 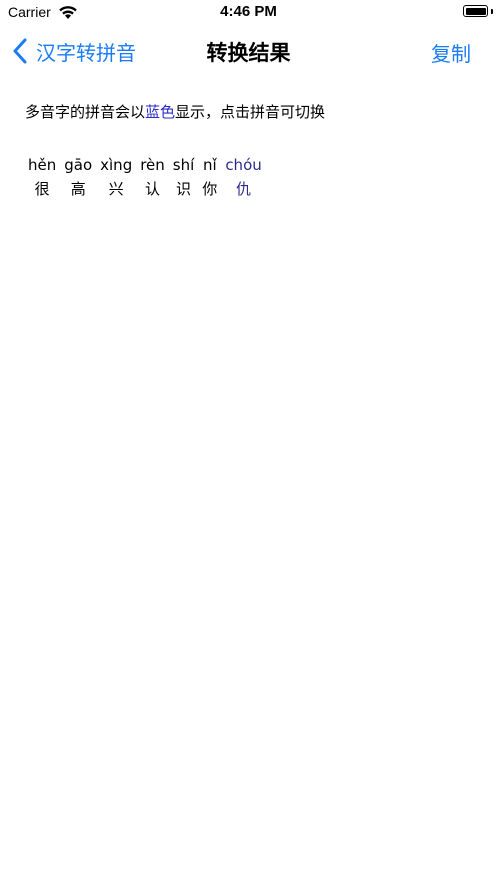 What do you see at coordinates (244, 189) in the screenshot?
I see `hanzi-label: 仇` at bounding box center [244, 189].